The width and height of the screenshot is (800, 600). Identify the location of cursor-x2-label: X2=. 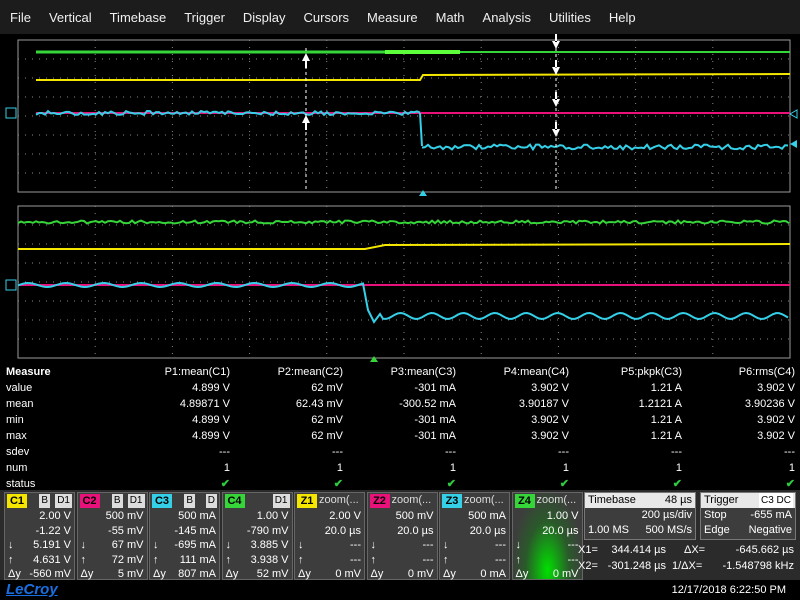
(588, 566).